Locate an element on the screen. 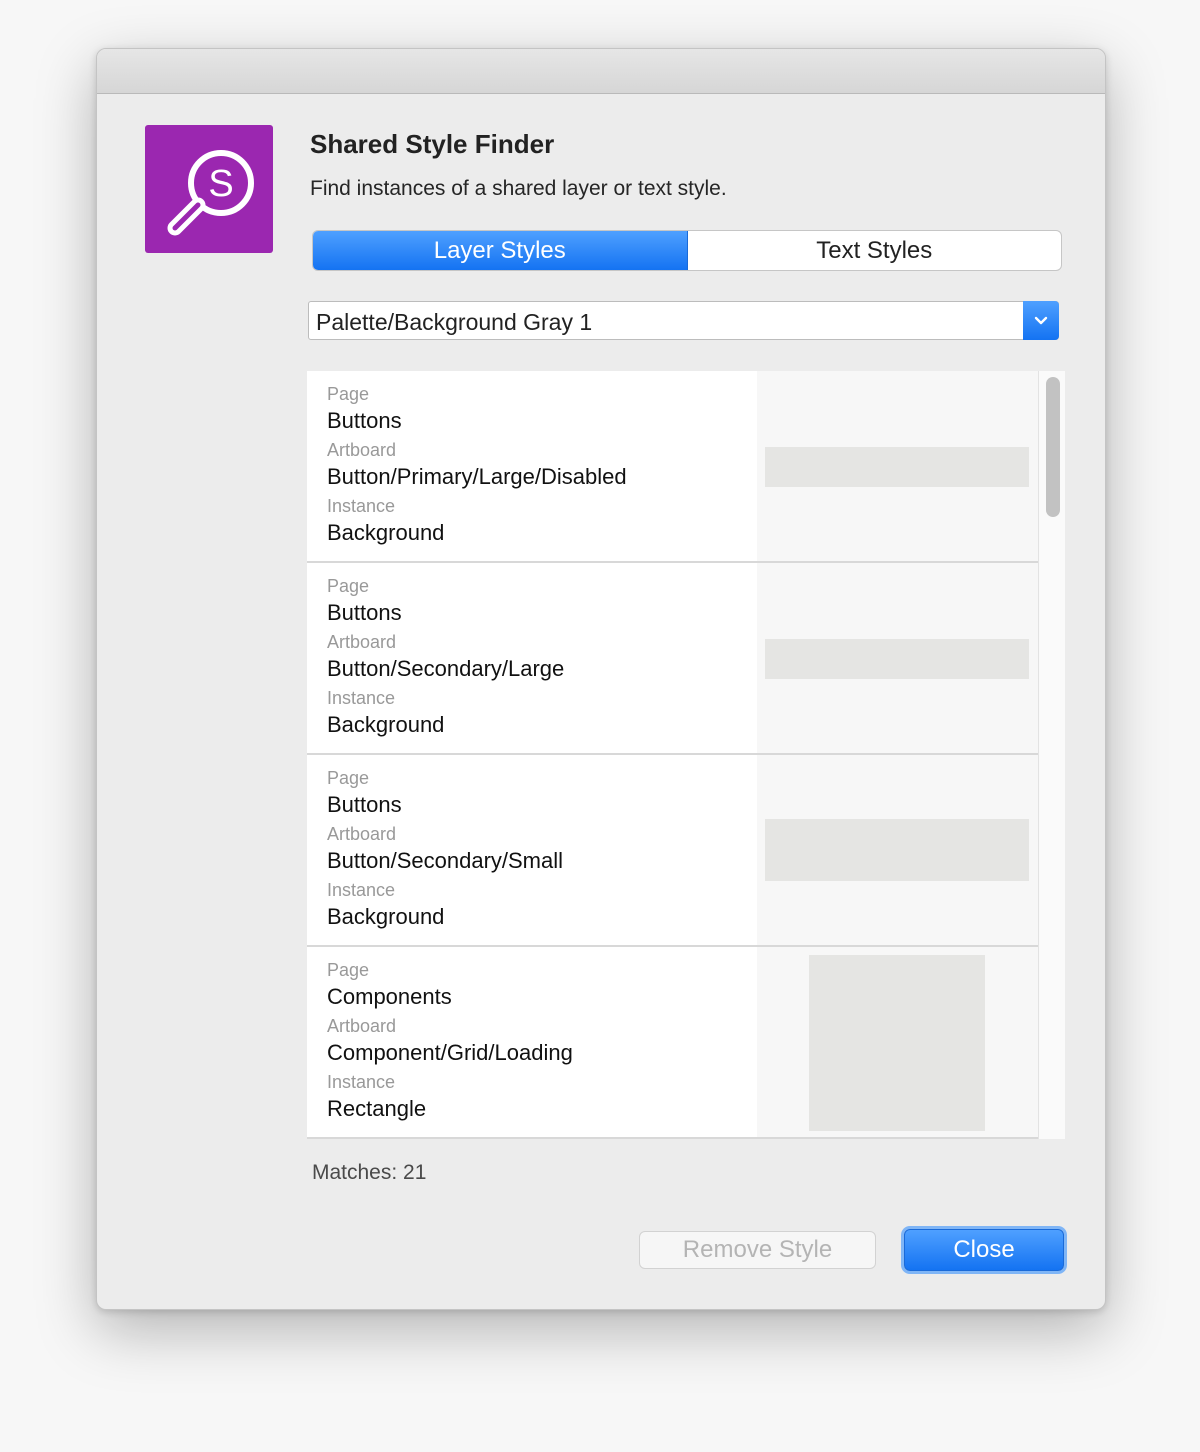  close-button: Close is located at coordinates (984, 1250).